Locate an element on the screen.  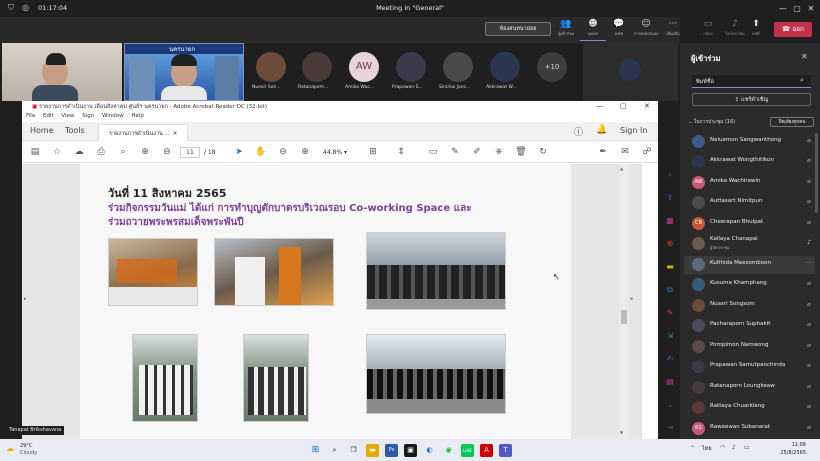
export-pdf-icon: ⇪ is located at coordinates (670, 198).